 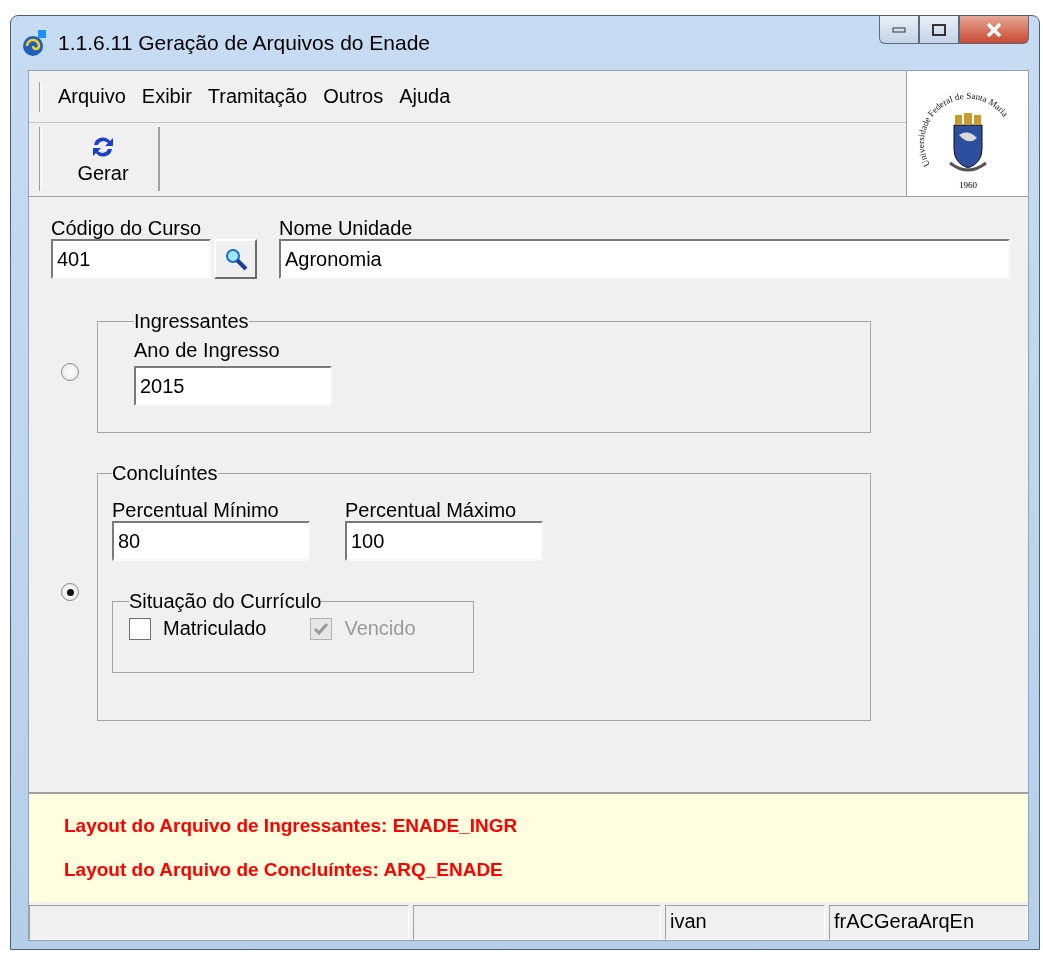 I want to click on maximize-icon, so click(x=939, y=29).